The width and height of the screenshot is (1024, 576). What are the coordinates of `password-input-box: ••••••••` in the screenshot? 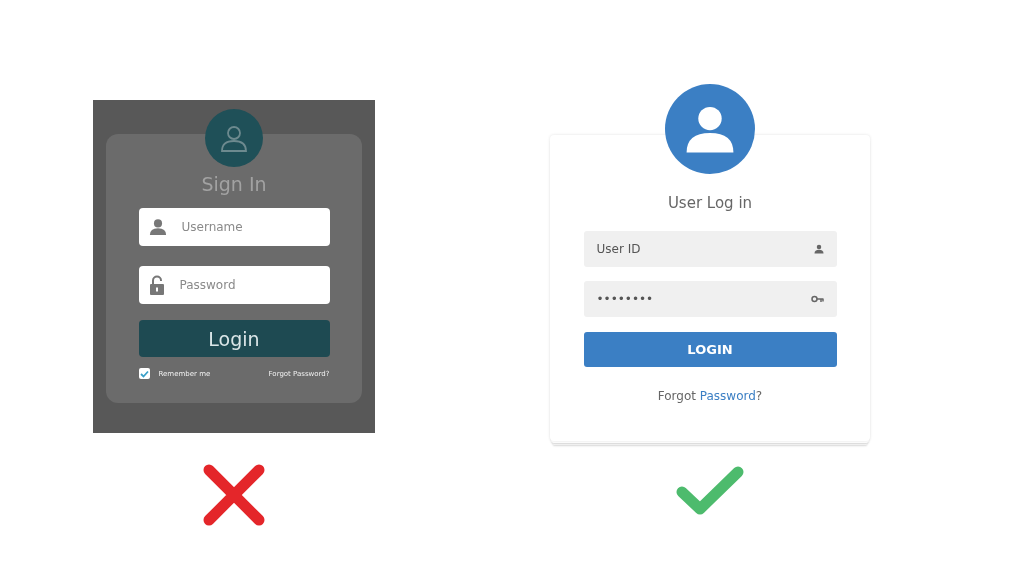 It's located at (710, 299).